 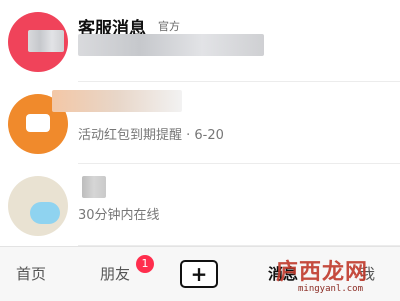 What do you see at coordinates (38, 123) in the screenshot?
I see `avatar-glyph-icon` at bounding box center [38, 123].